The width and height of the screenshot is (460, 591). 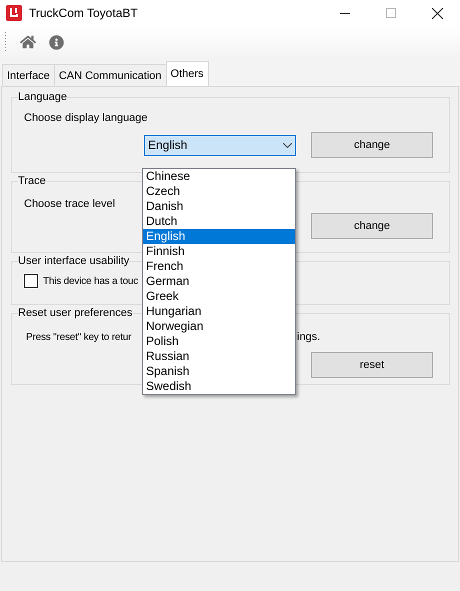 I want to click on app-logo-icon, so click(x=14, y=13).